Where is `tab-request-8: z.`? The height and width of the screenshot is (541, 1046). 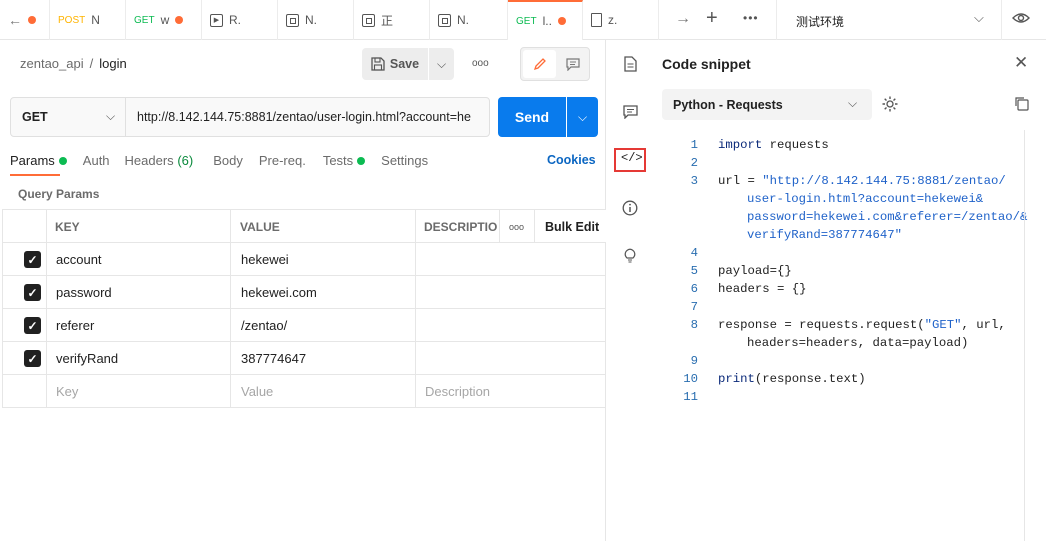 tab-request-8: z. is located at coordinates (621, 20).